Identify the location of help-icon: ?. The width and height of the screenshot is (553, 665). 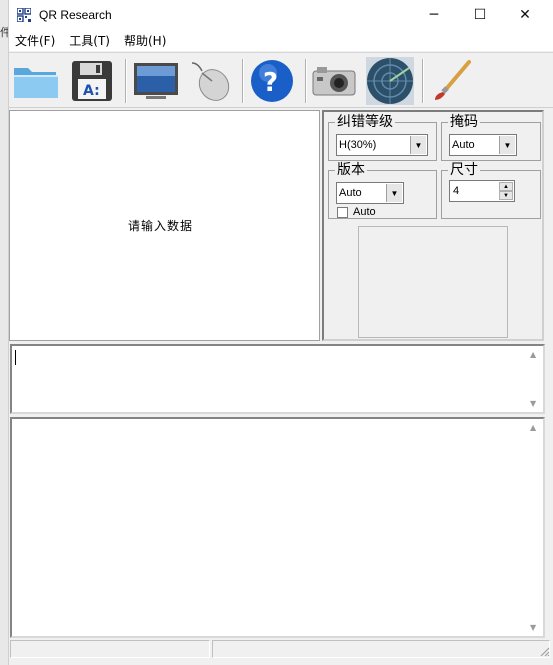
(272, 81).